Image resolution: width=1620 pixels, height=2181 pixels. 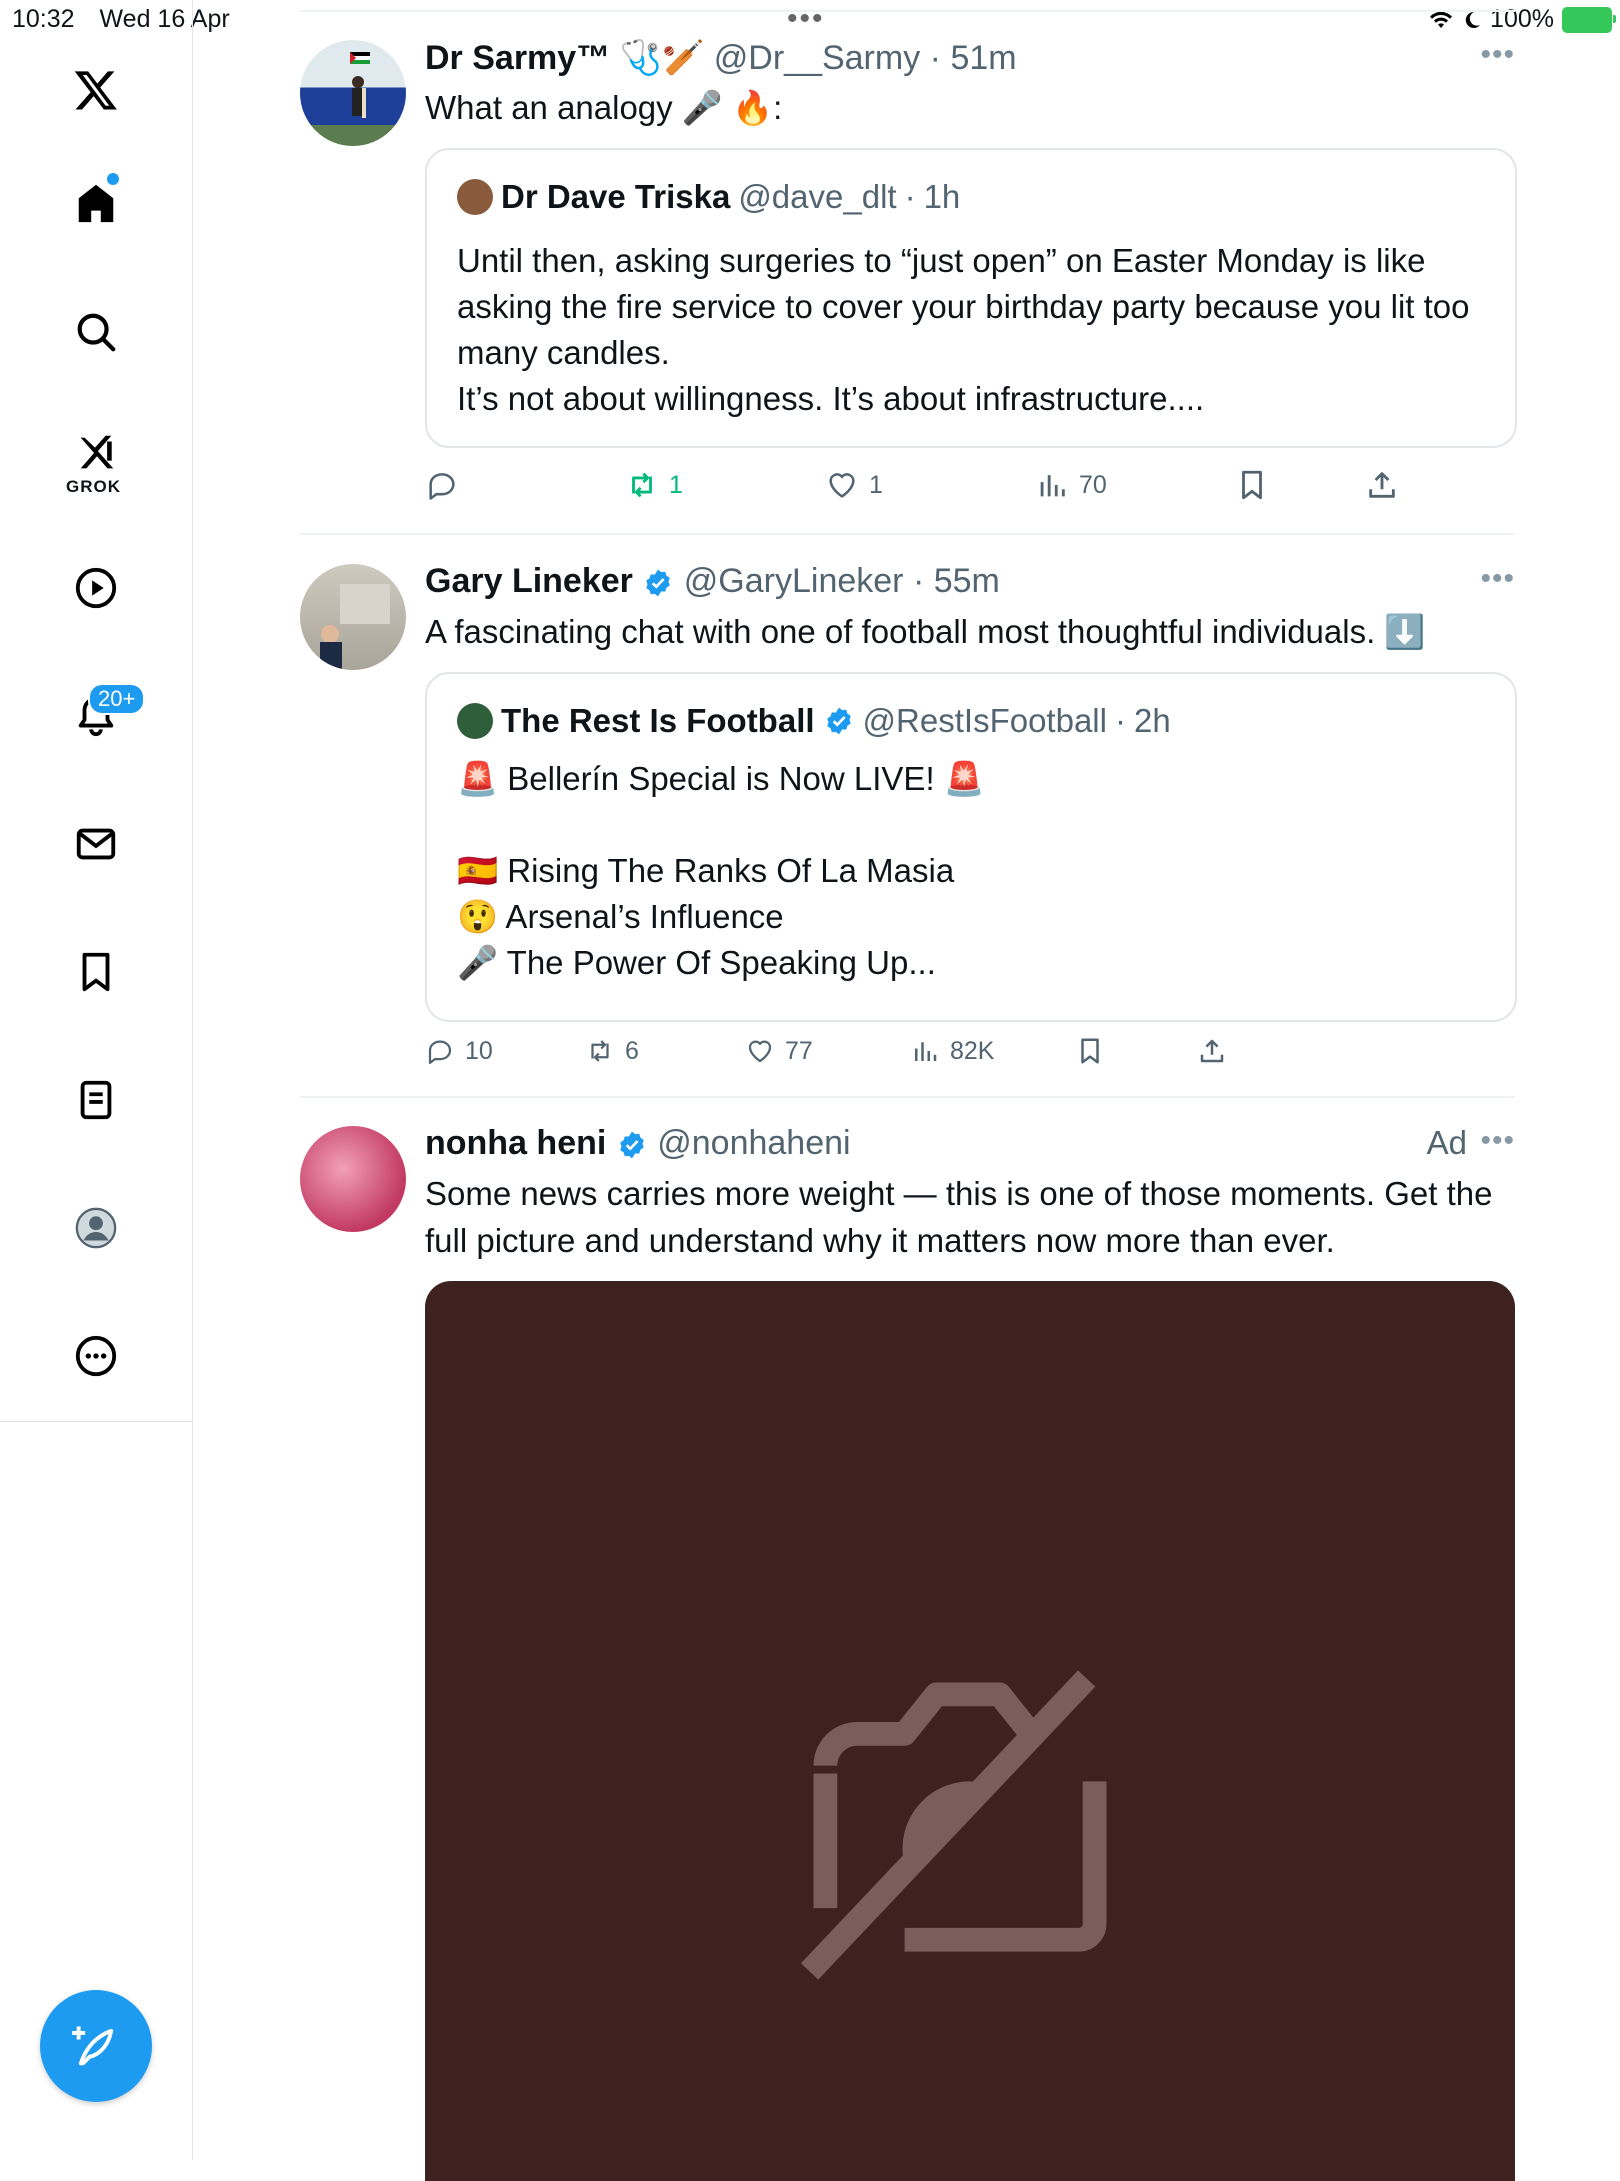 I want to click on author-handle: @nonhaheni, so click(x=753, y=1143).